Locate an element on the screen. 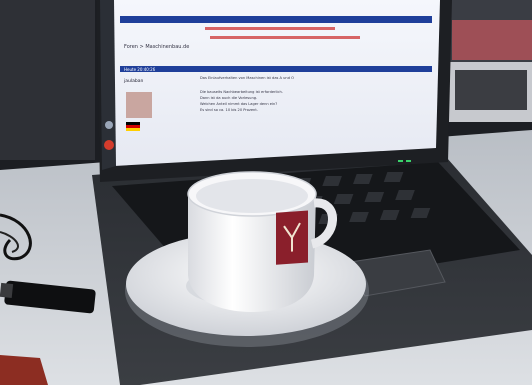  taskbar-icon is located at coordinates (109, 125).